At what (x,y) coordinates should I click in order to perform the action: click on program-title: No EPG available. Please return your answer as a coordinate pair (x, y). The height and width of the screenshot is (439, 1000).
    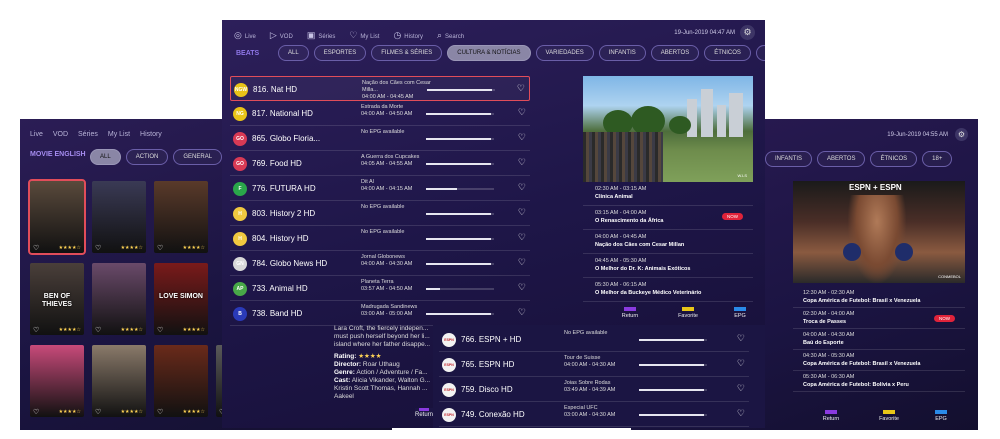
    Looking at the image, I should click on (586, 333).